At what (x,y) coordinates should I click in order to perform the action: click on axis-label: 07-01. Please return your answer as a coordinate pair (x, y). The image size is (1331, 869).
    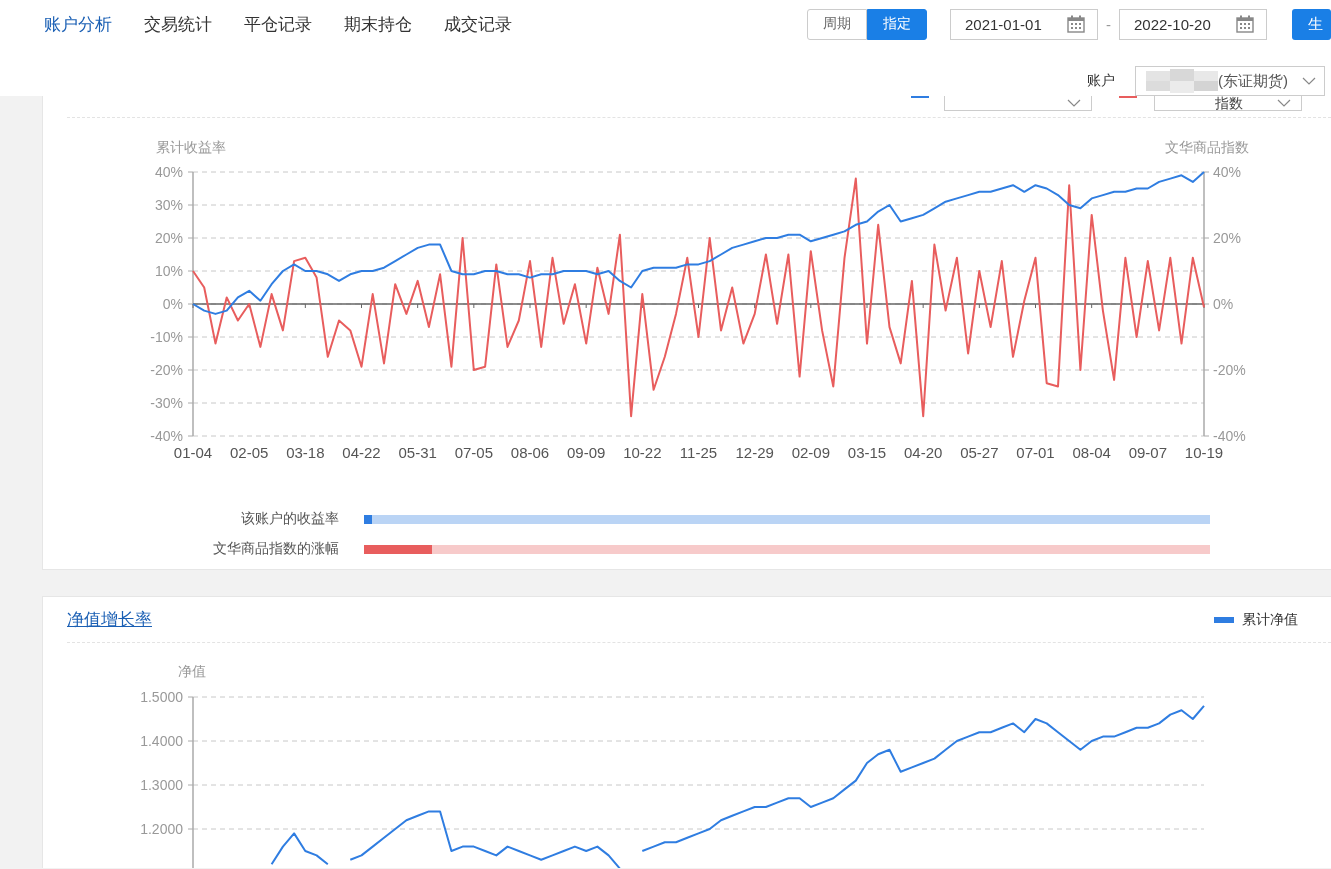
    Looking at the image, I should click on (1035, 452).